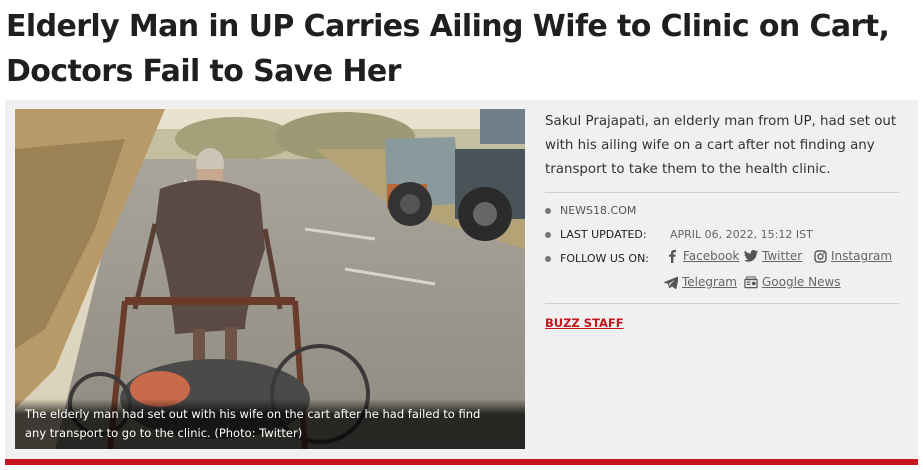 The image size is (923, 470). I want to click on telegram-label: Telegram, so click(709, 282).